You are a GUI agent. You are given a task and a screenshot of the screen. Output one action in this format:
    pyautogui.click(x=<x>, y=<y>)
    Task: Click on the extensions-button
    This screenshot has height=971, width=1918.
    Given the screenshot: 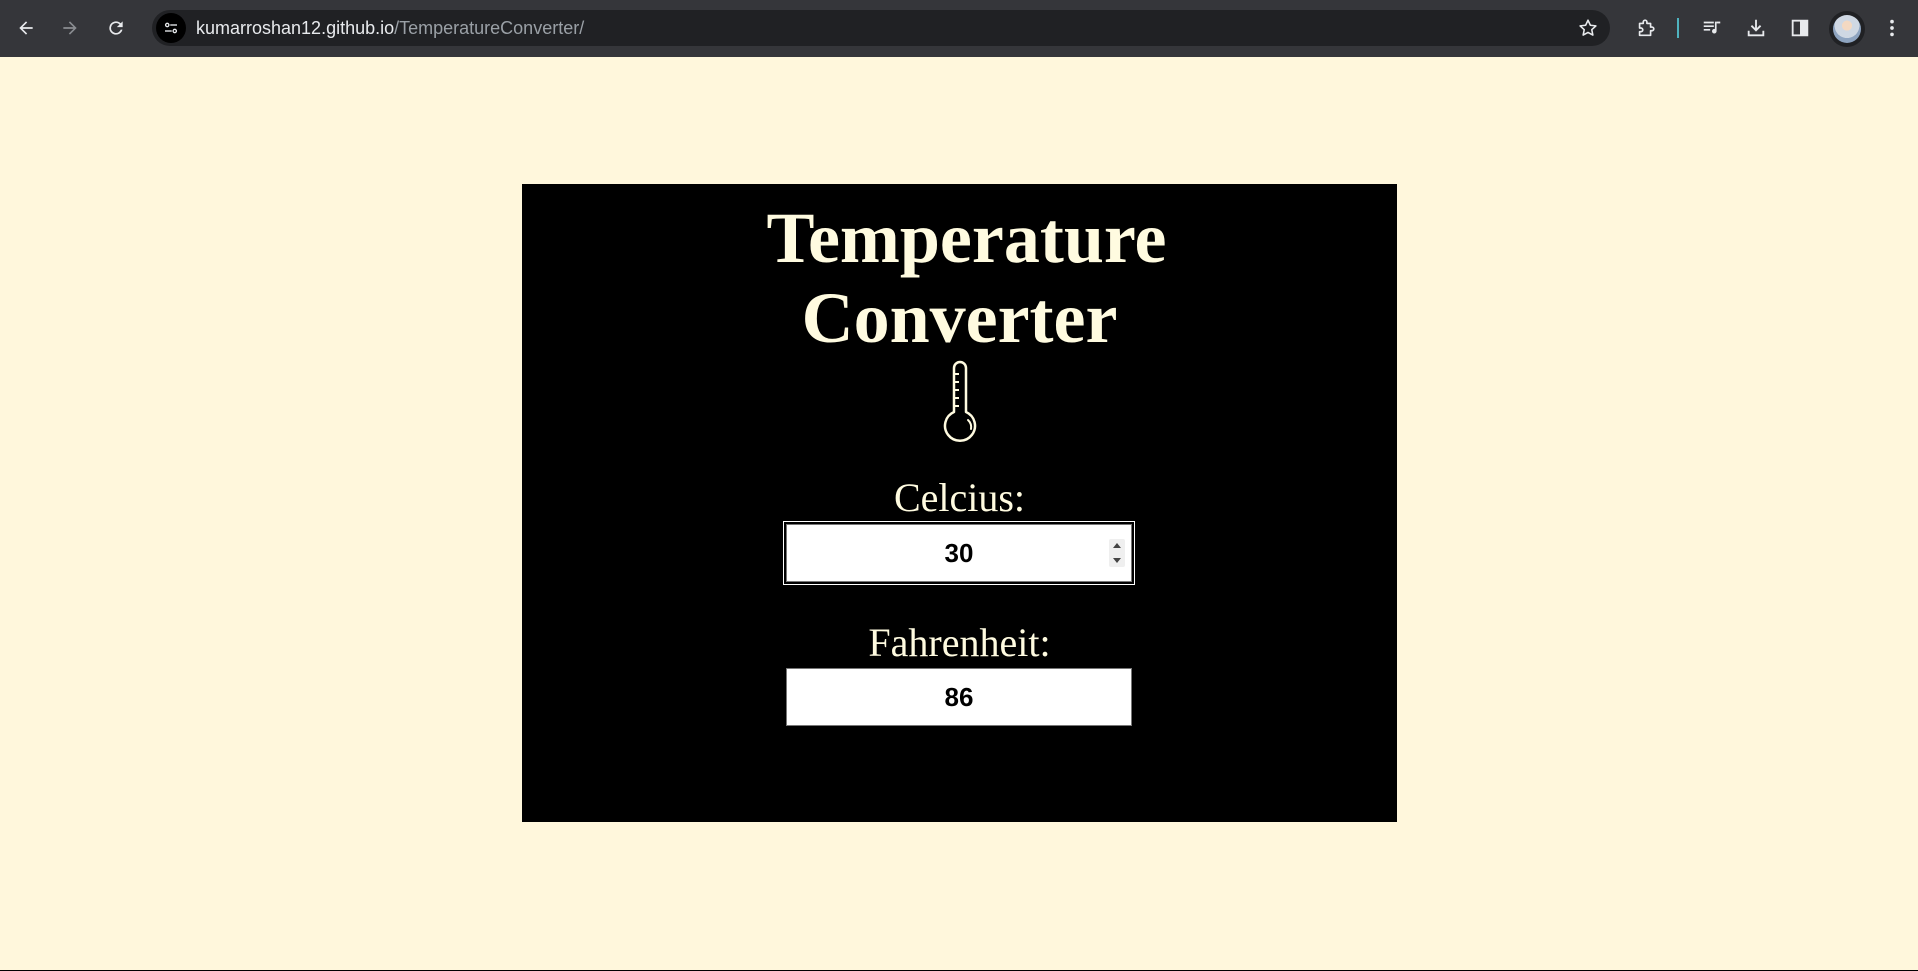 What is the action you would take?
    pyautogui.click(x=1646, y=28)
    